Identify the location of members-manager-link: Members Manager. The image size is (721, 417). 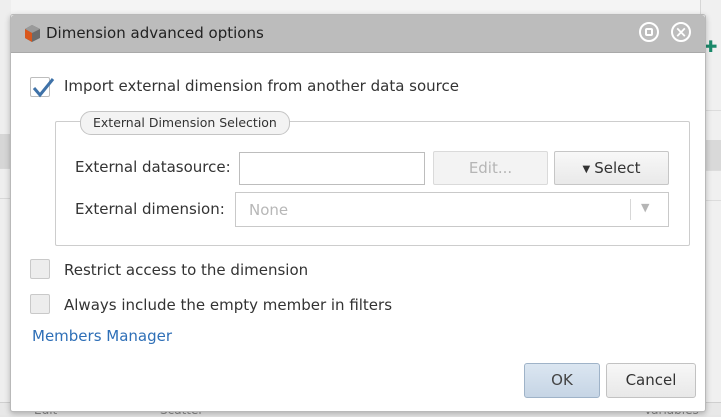
(102, 336).